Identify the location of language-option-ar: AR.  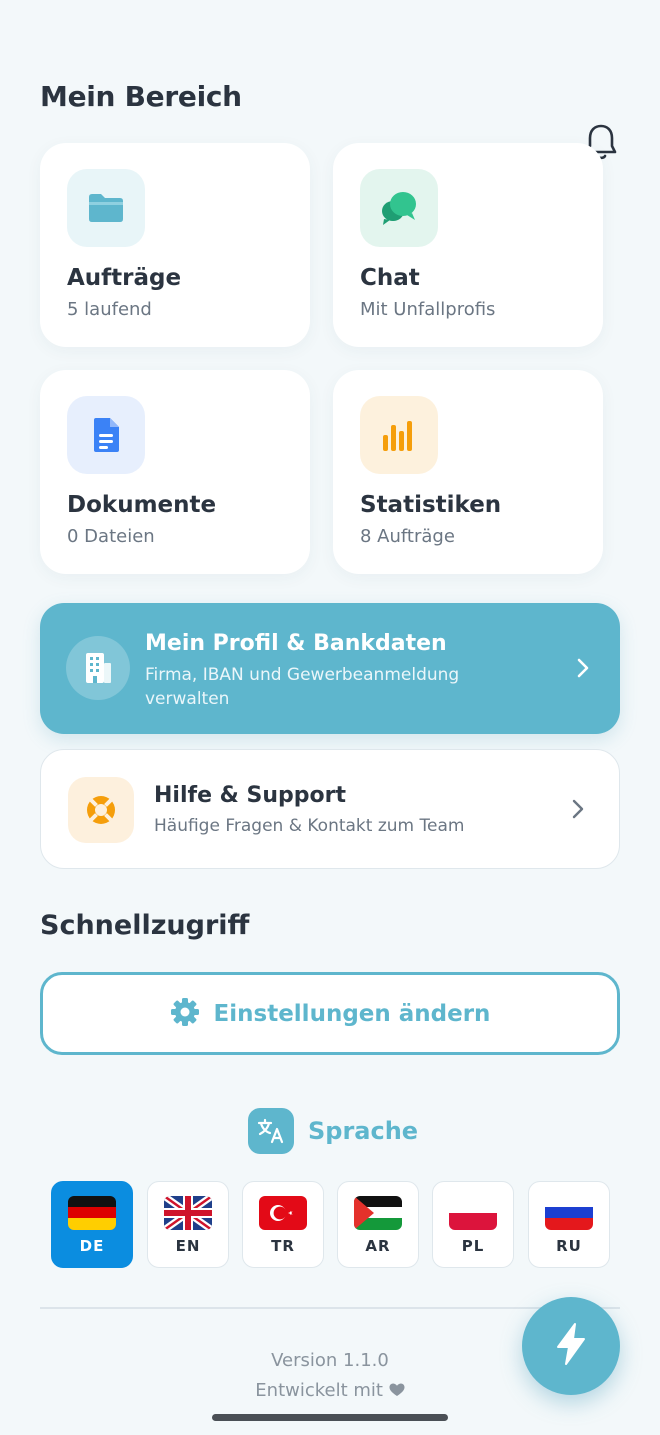
(378, 1224).